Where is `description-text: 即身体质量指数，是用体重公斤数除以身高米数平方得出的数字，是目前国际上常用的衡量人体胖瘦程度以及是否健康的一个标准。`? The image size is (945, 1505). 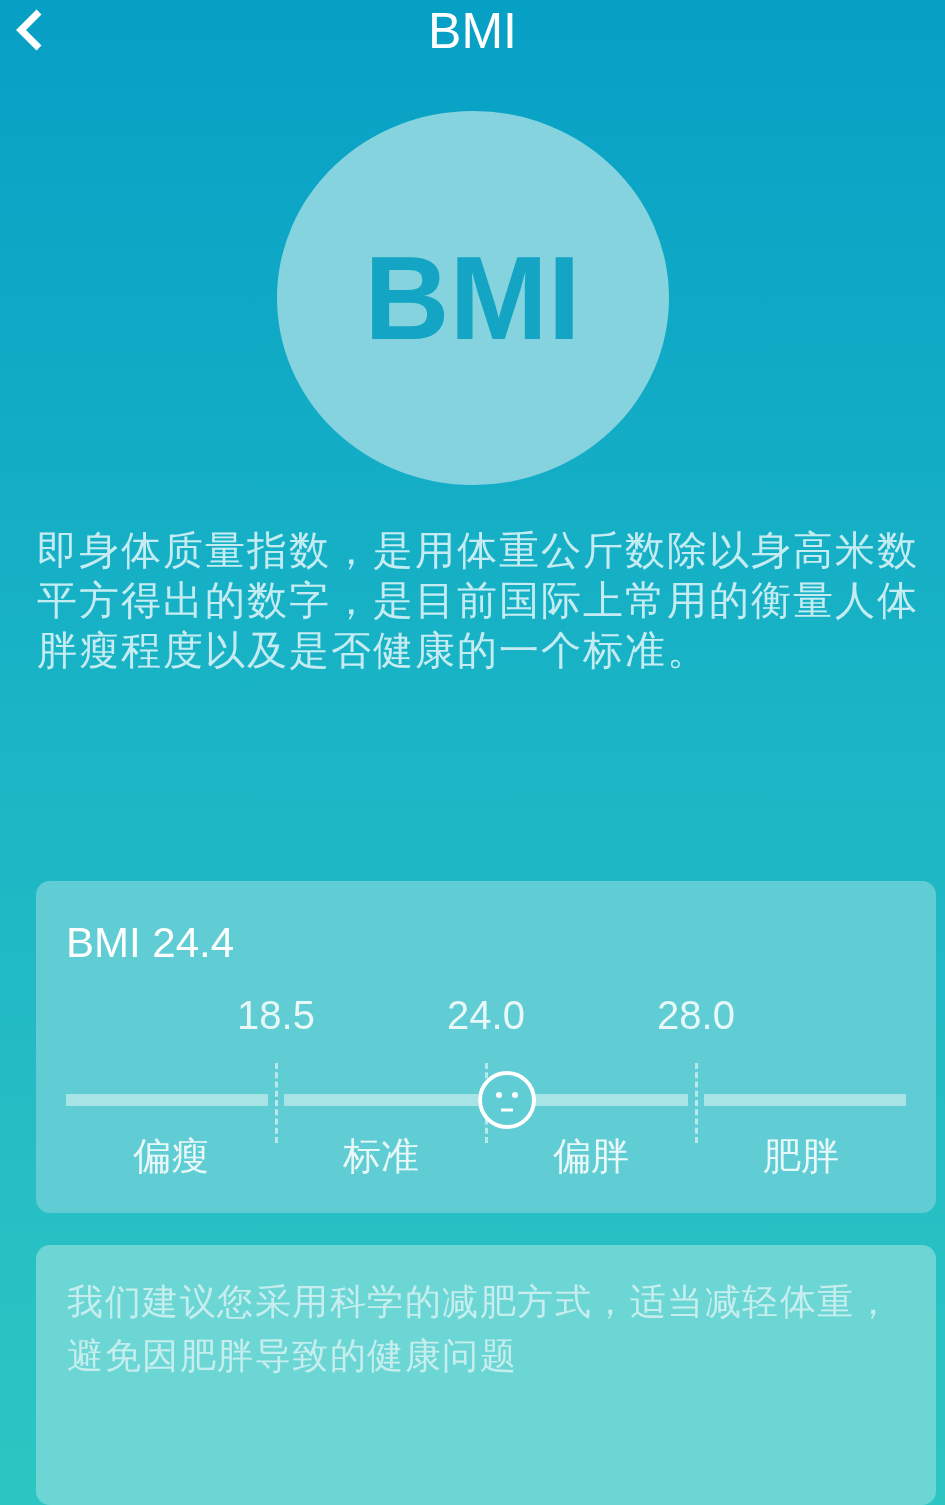 description-text: 即身体质量指数，是用体重公斤数除以身高米数平方得出的数字，是目前国际上常用的衡量人体胖瘦程度以及是否健康的一个标准。 is located at coordinates (478, 600).